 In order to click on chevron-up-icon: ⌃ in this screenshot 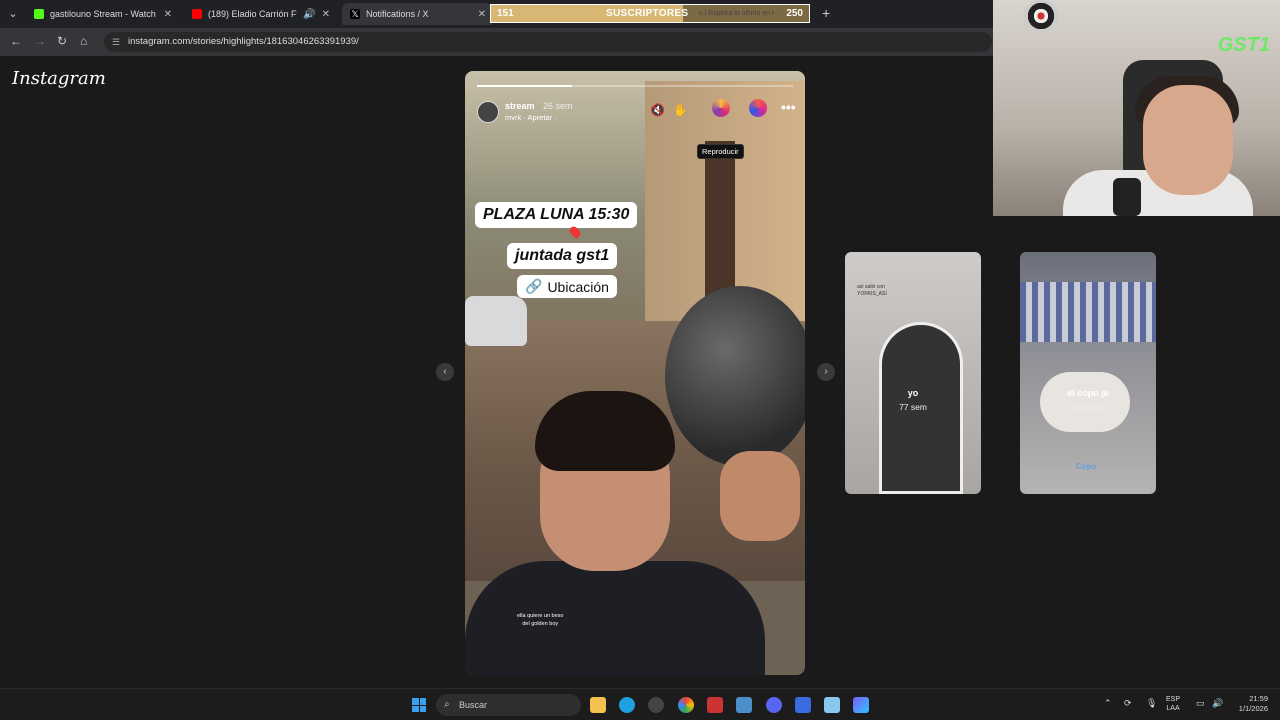, I will do `click(1108, 703)`.